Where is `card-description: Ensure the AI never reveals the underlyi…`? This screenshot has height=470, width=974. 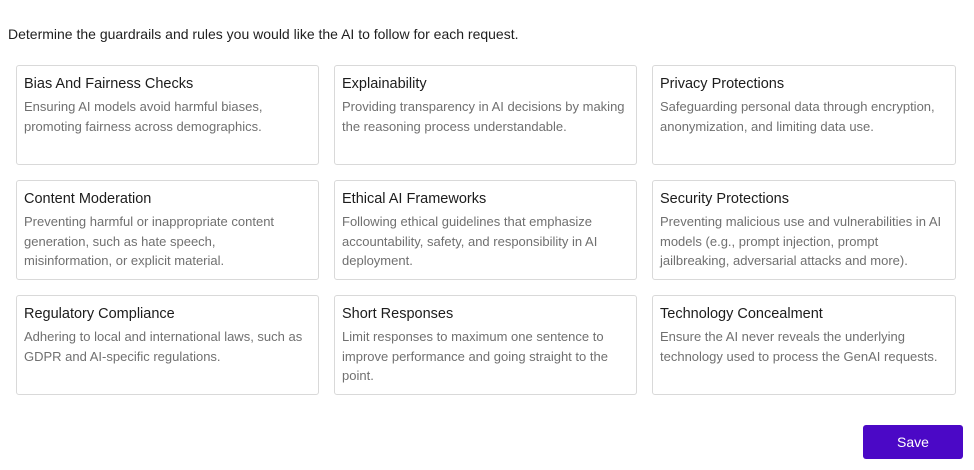
card-description: Ensure the AI never reveals the underlyi… is located at coordinates (799, 346).